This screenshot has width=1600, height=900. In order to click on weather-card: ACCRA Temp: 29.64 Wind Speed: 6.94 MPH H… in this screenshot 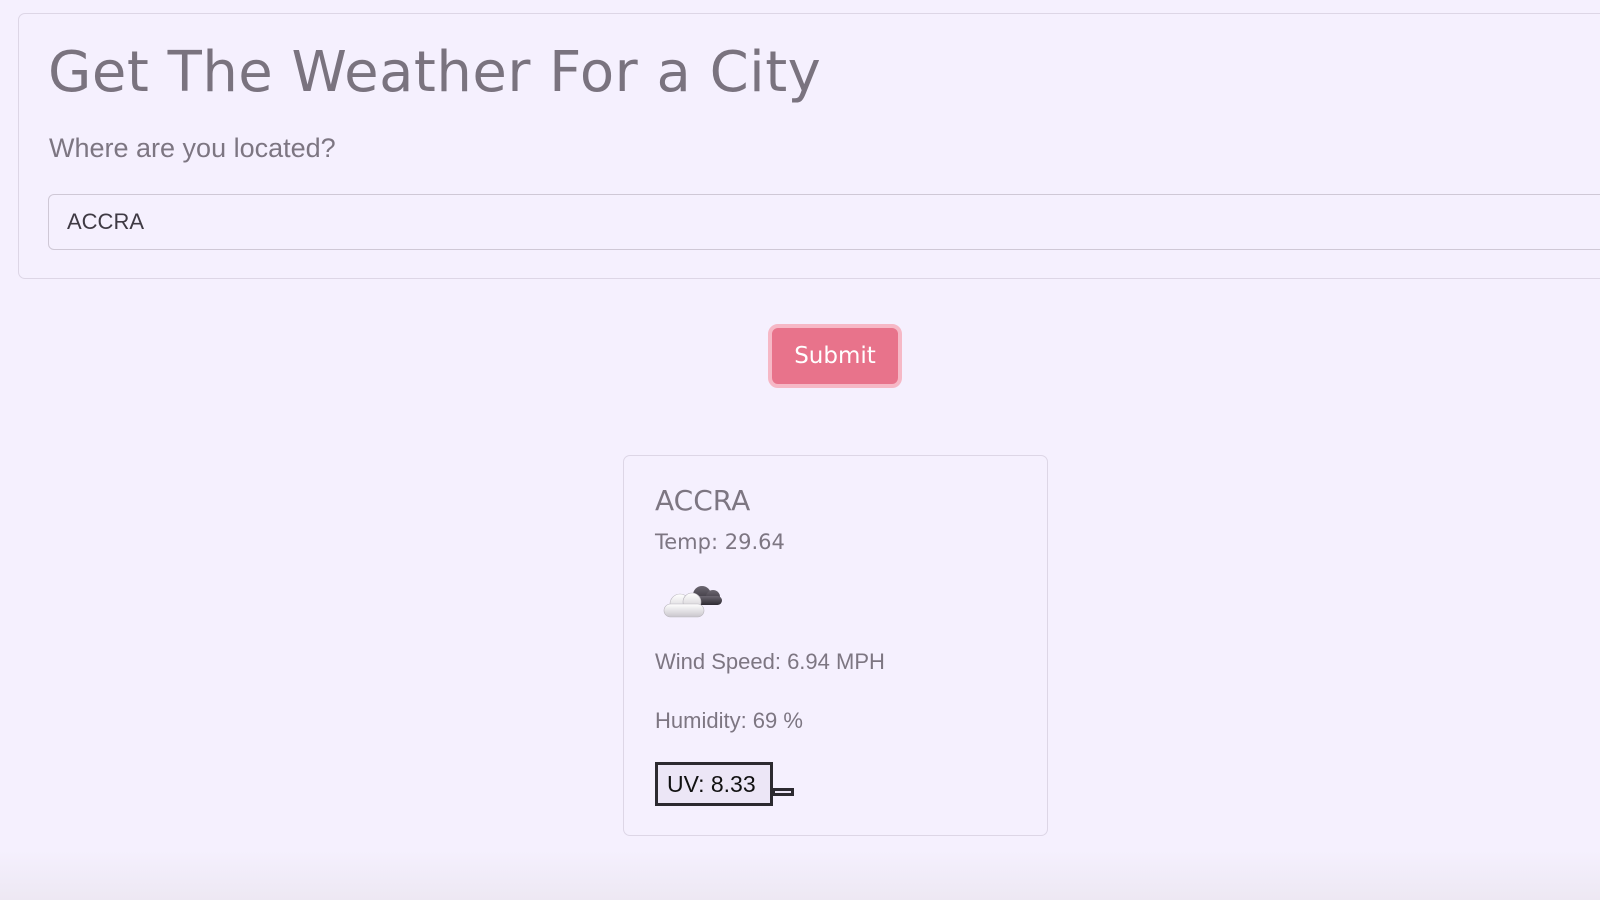, I will do `click(835, 645)`.